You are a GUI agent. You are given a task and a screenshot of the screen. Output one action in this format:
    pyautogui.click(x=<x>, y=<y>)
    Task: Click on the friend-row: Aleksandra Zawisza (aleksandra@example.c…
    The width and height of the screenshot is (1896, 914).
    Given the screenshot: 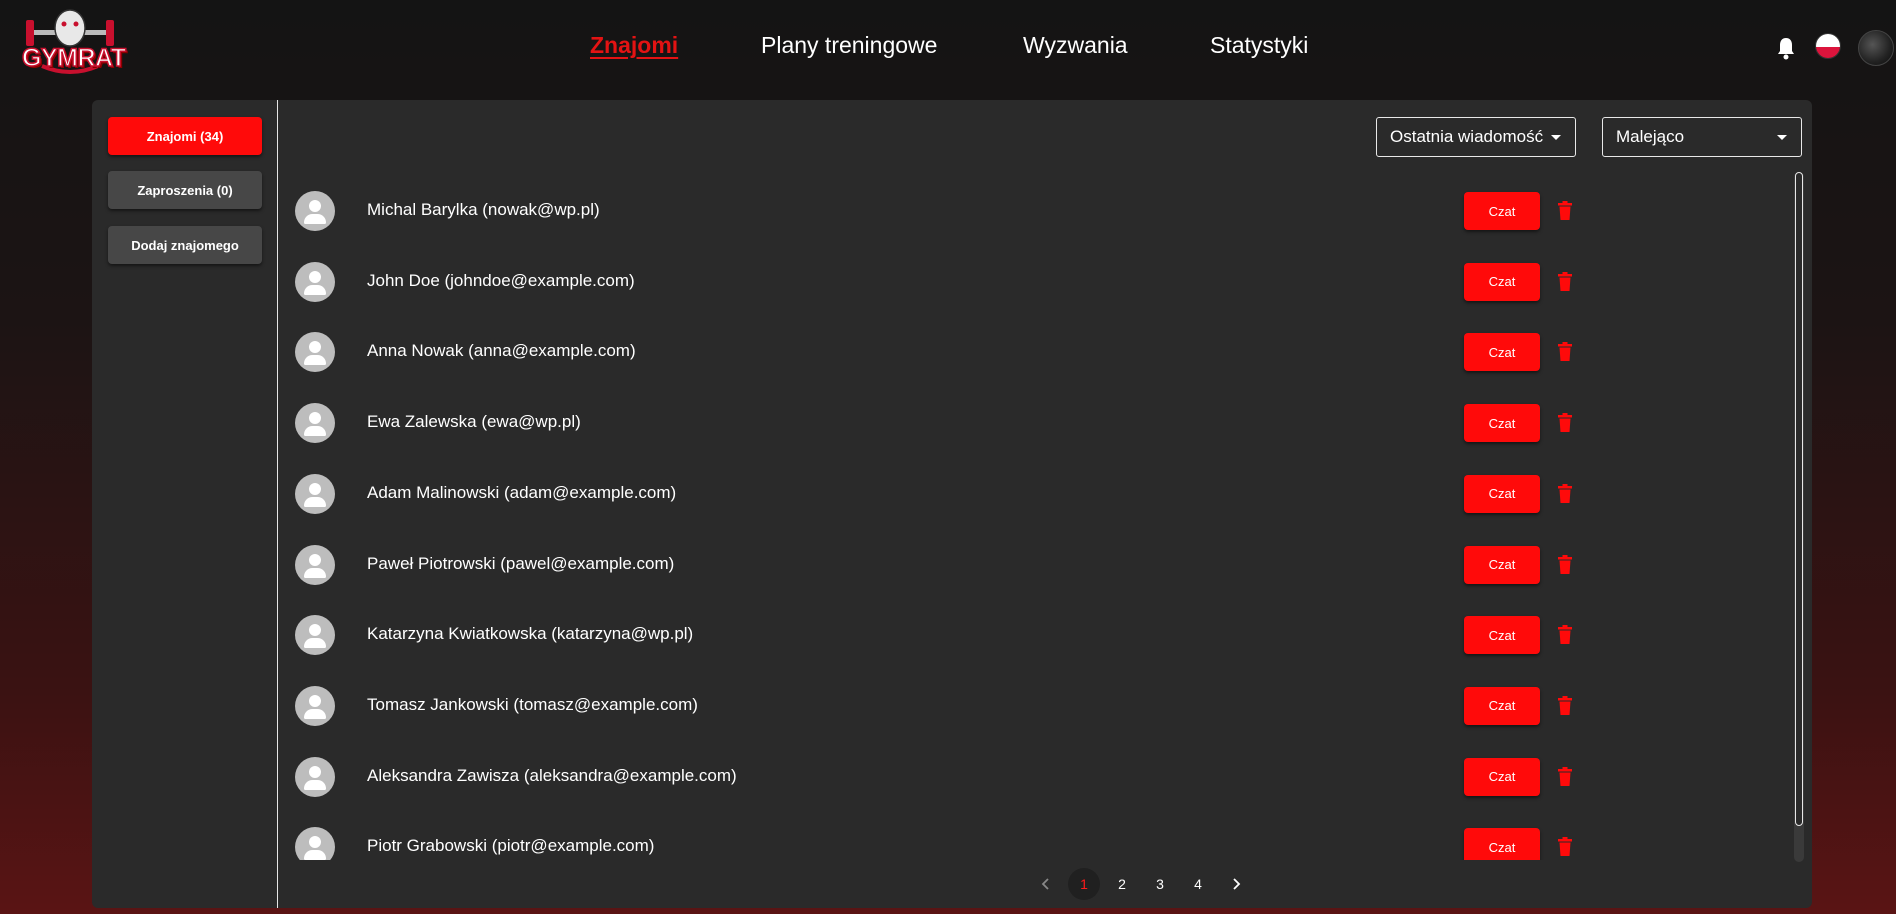 What is the action you would take?
    pyautogui.click(x=1029, y=778)
    